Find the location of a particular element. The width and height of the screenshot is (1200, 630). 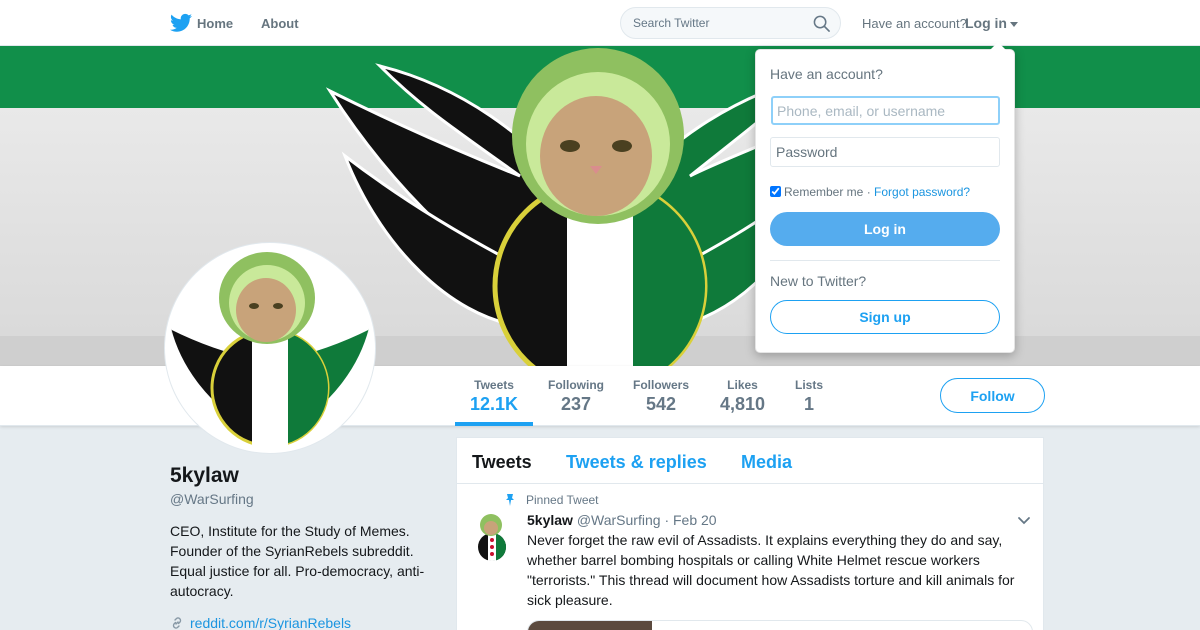

tweet-media-card is located at coordinates (780, 625).